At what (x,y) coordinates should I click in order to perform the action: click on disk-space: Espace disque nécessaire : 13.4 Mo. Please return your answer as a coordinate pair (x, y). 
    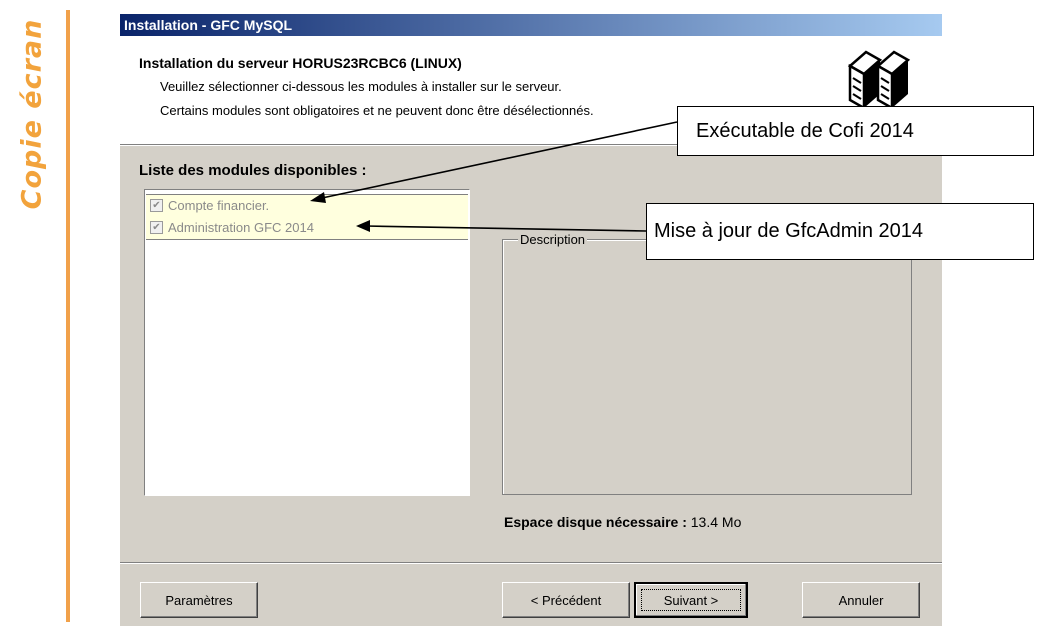
    Looking at the image, I should click on (622, 522).